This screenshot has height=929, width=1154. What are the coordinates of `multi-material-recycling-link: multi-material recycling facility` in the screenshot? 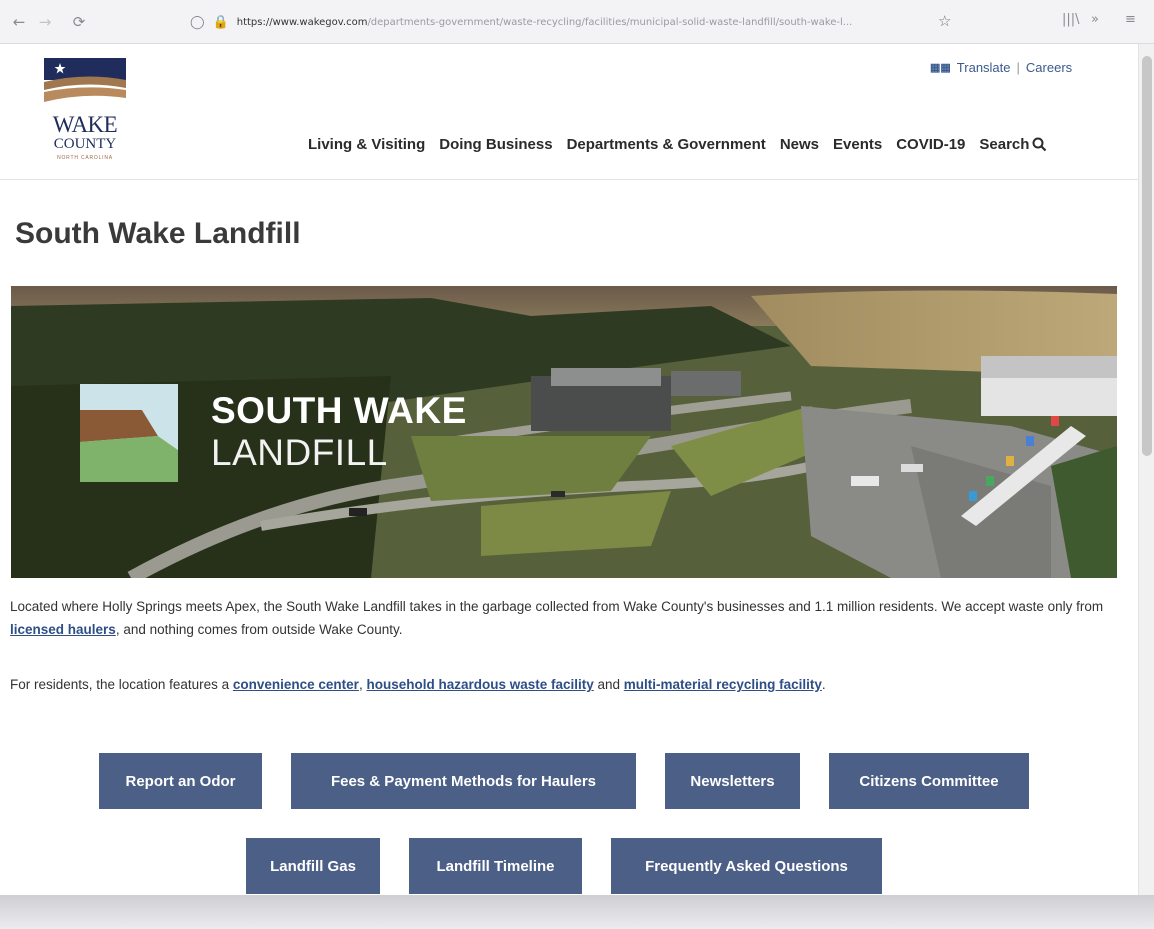 It's located at (723, 684).